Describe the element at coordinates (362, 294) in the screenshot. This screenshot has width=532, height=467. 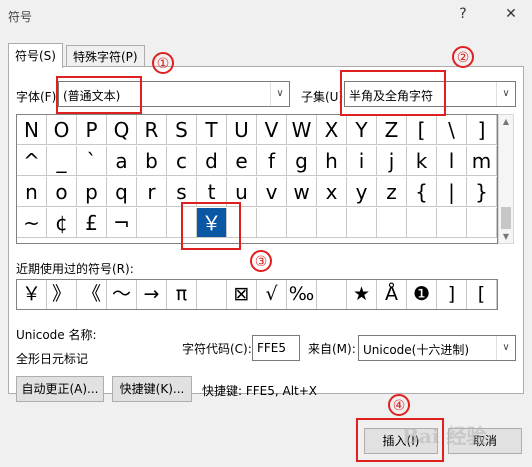
I see `recent-symbol-cell: ★` at that location.